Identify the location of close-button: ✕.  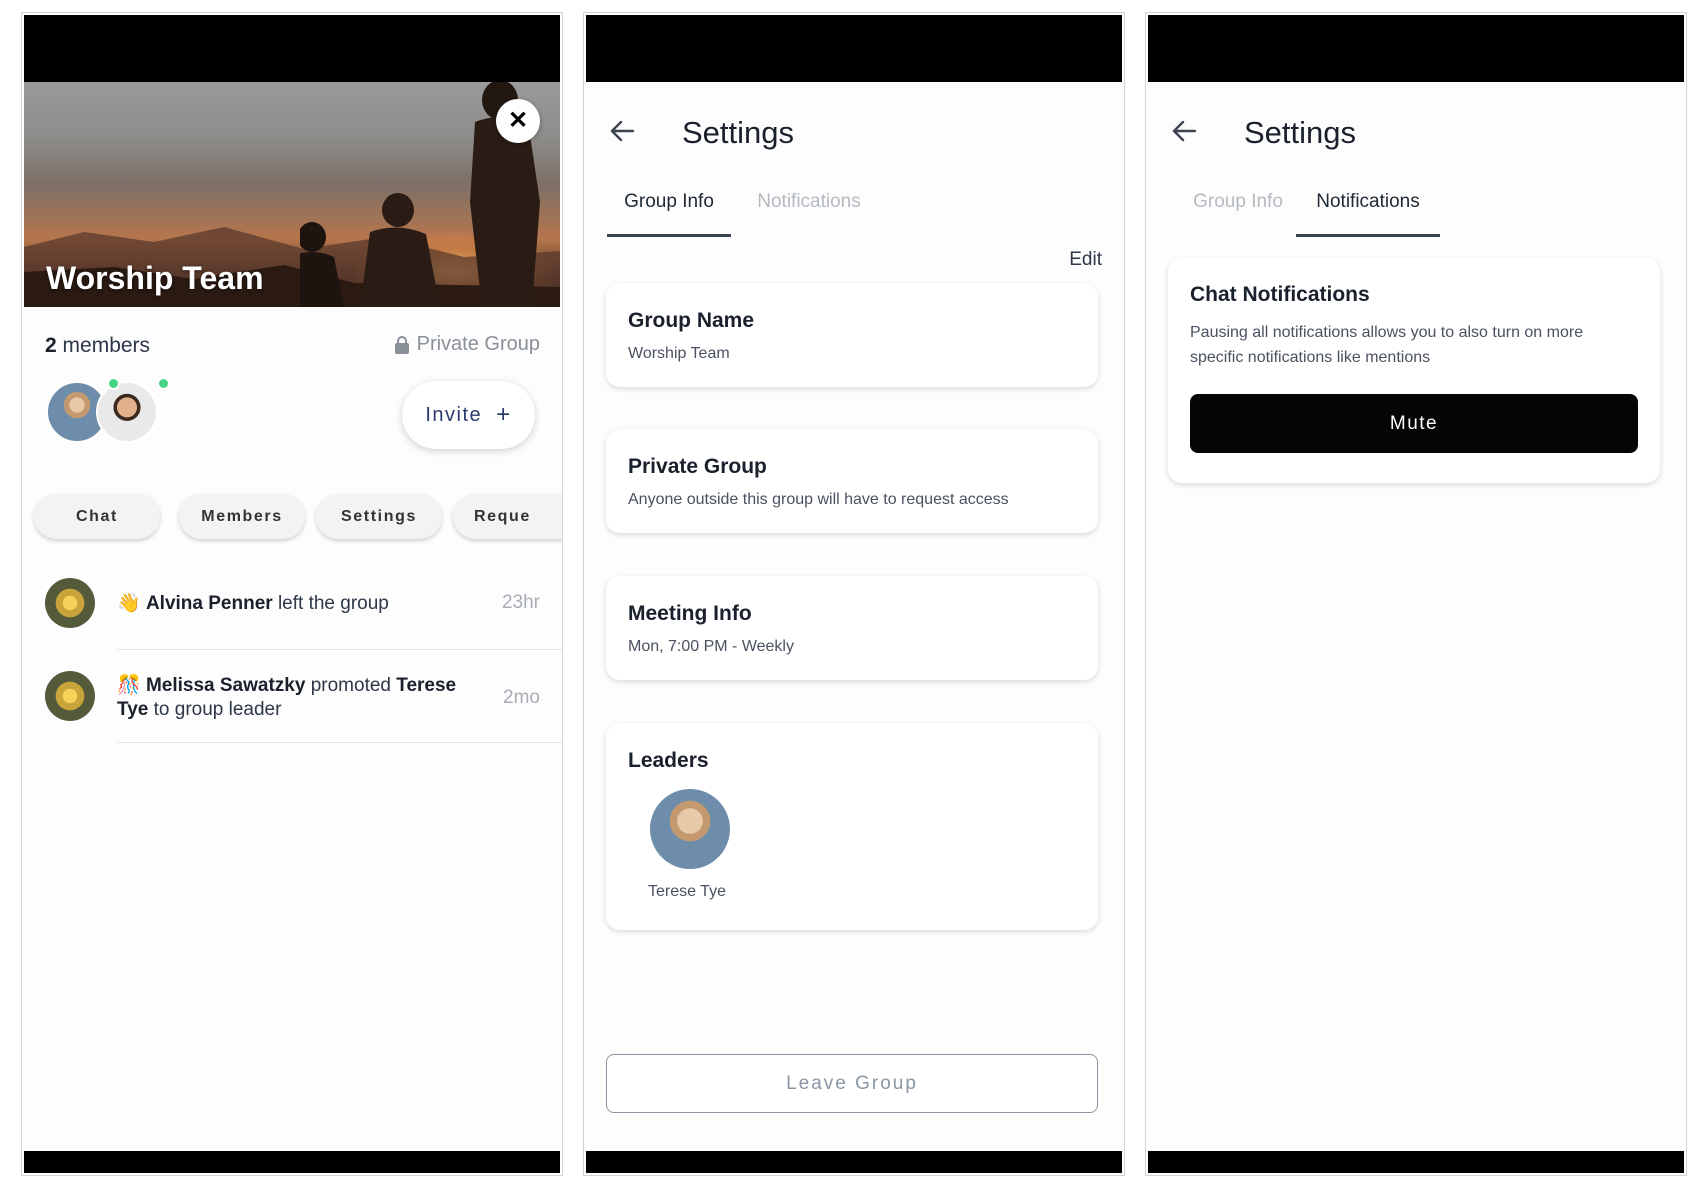
(518, 121).